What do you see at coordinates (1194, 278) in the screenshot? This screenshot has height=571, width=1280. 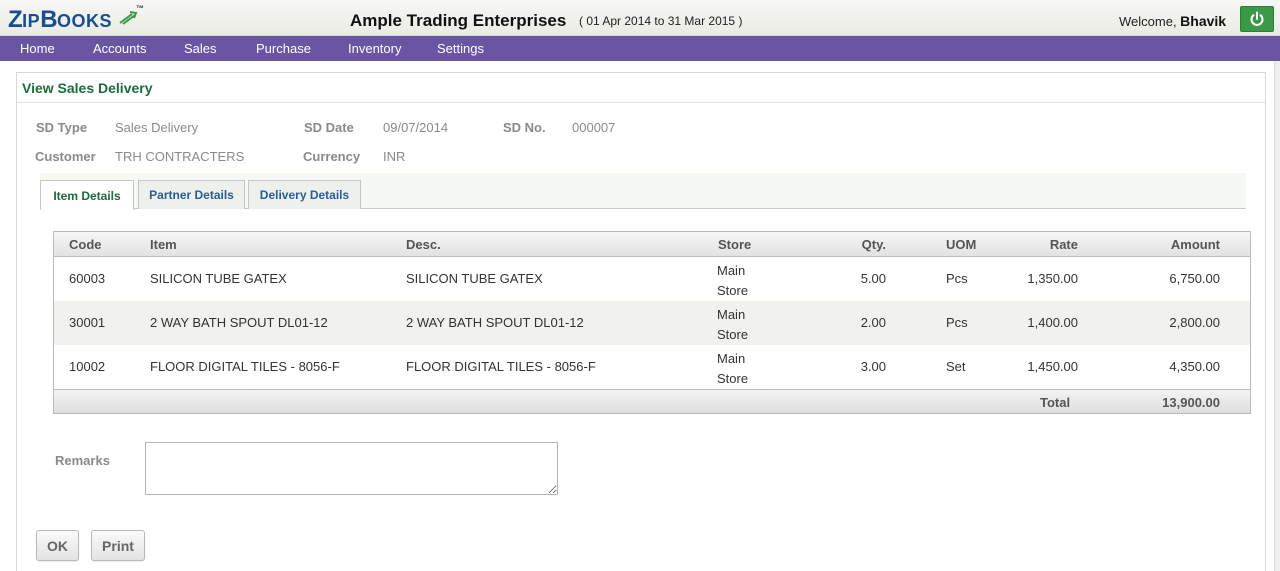 I see `cell-amount: 6,750.00` at bounding box center [1194, 278].